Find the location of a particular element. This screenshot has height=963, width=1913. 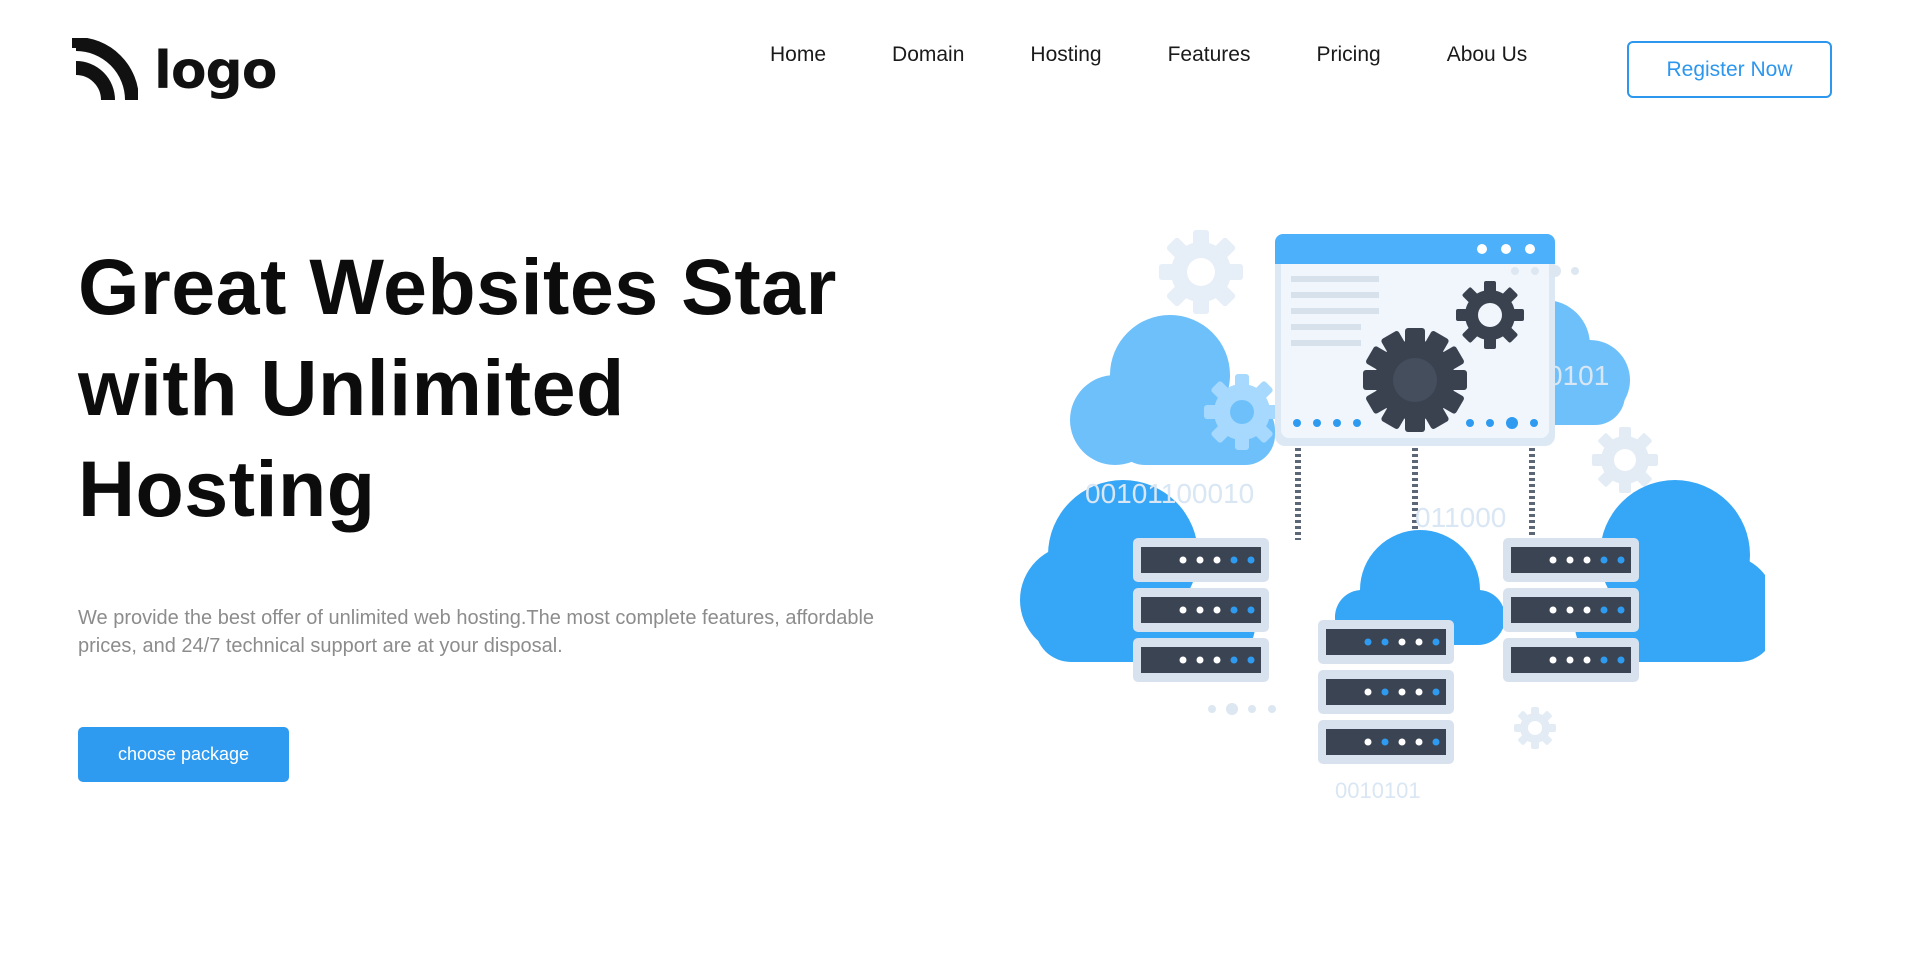

binary-text: 011000 is located at coordinates (1460, 517).